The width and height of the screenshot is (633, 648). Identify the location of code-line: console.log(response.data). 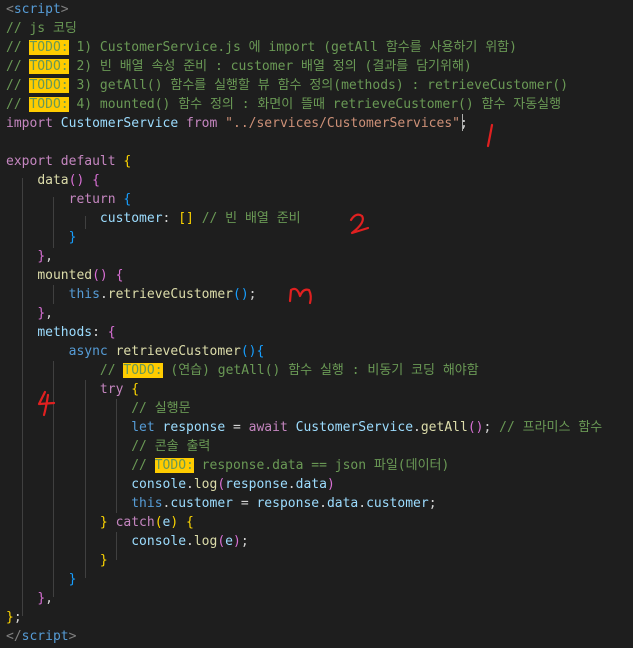
(170, 484).